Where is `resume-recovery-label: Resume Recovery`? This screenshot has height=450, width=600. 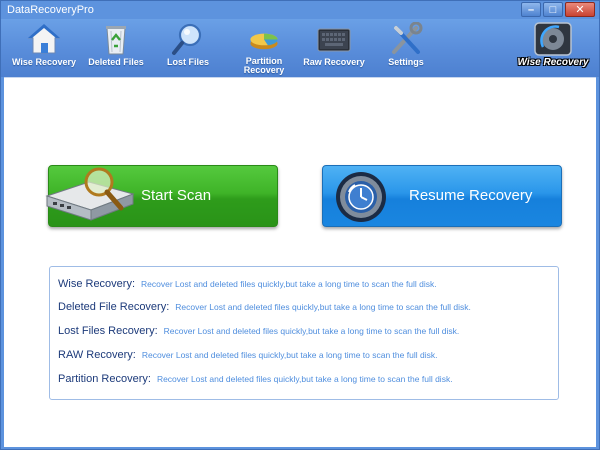
resume-recovery-label: Resume Recovery is located at coordinates (471, 195).